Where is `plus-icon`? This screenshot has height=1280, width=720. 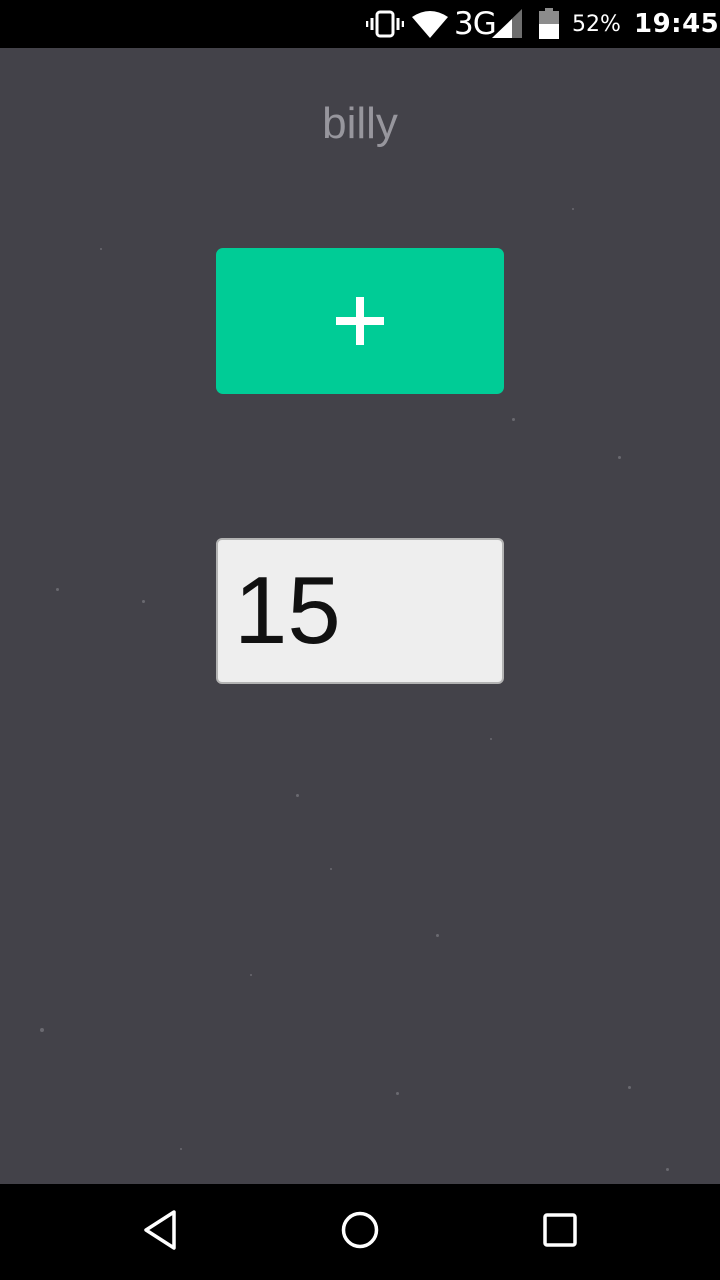 plus-icon is located at coordinates (360, 321).